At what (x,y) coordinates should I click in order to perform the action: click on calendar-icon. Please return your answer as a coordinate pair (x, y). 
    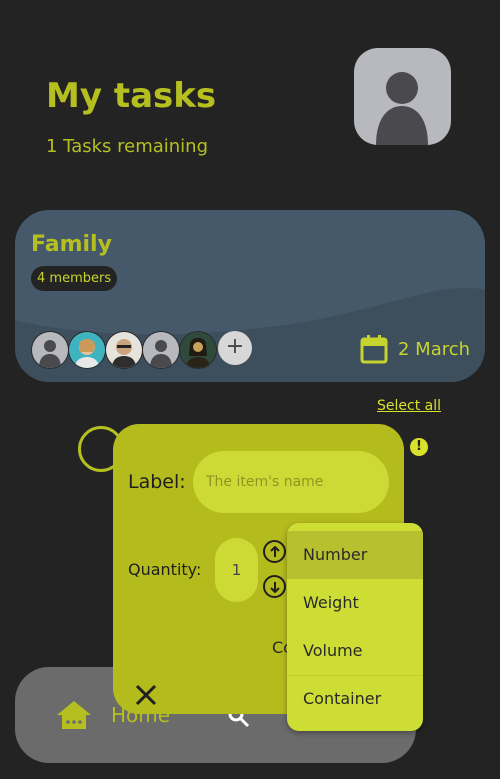
    Looking at the image, I should click on (374, 349).